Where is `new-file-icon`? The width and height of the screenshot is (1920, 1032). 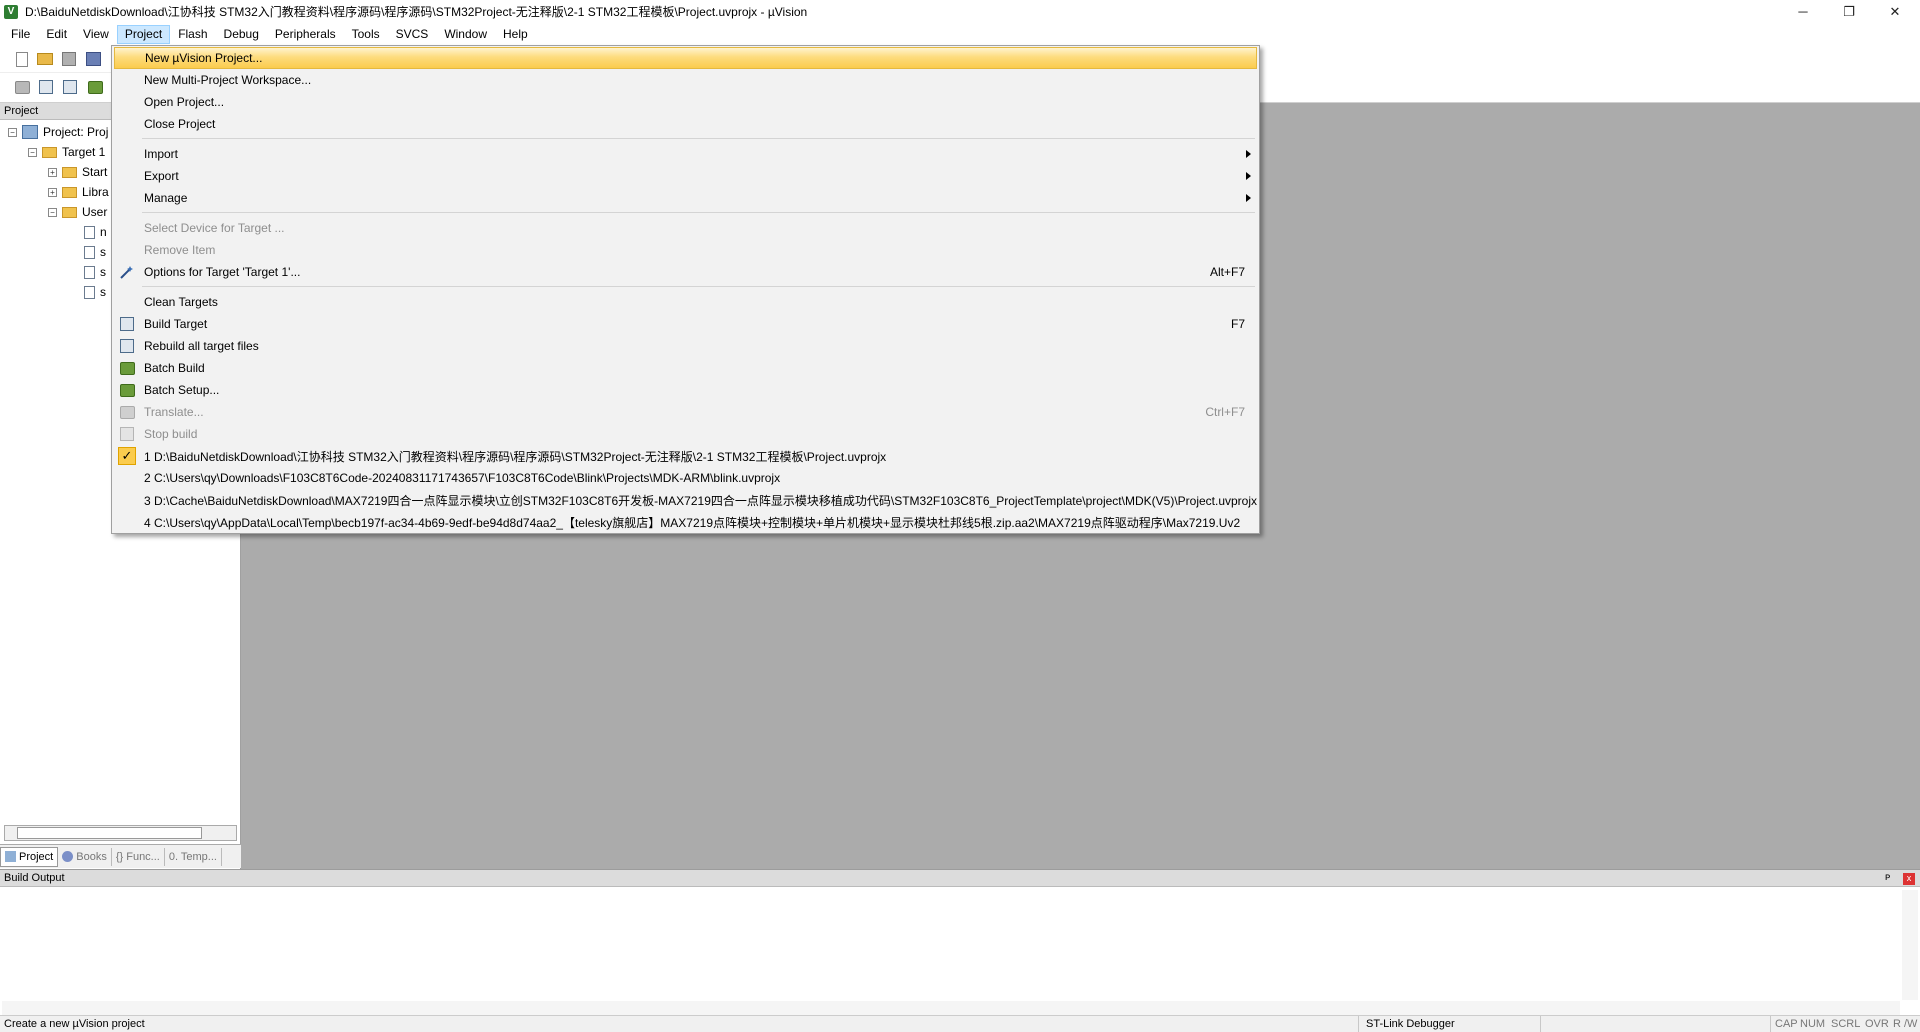 new-file-icon is located at coordinates (22, 59).